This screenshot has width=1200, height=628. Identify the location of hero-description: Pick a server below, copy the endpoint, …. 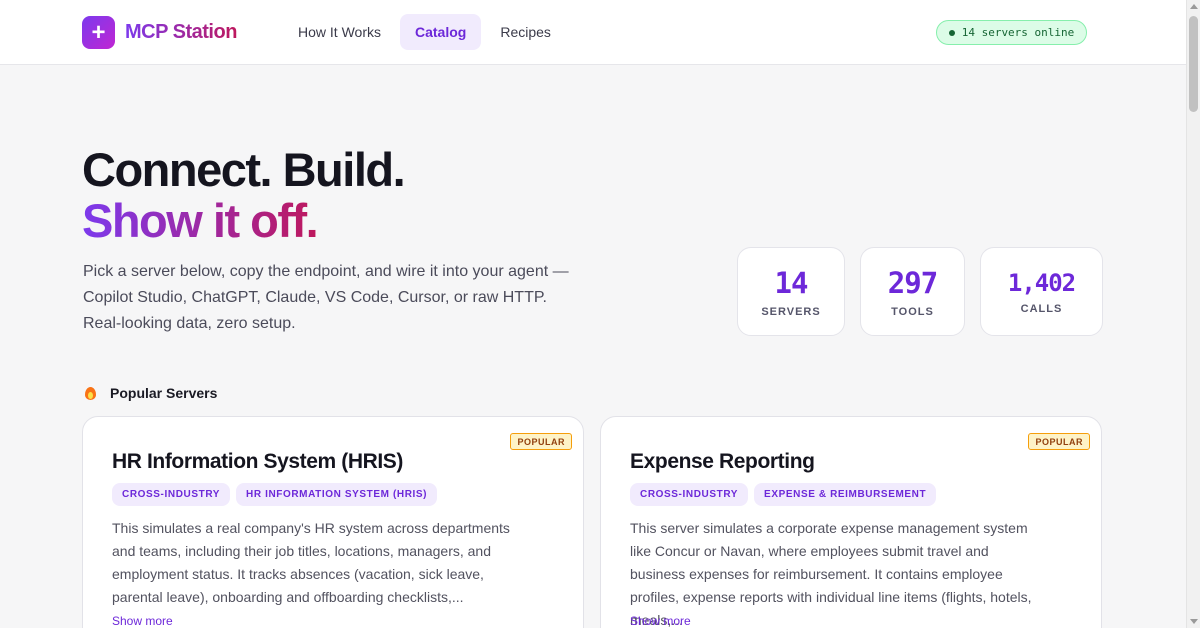
(326, 297).